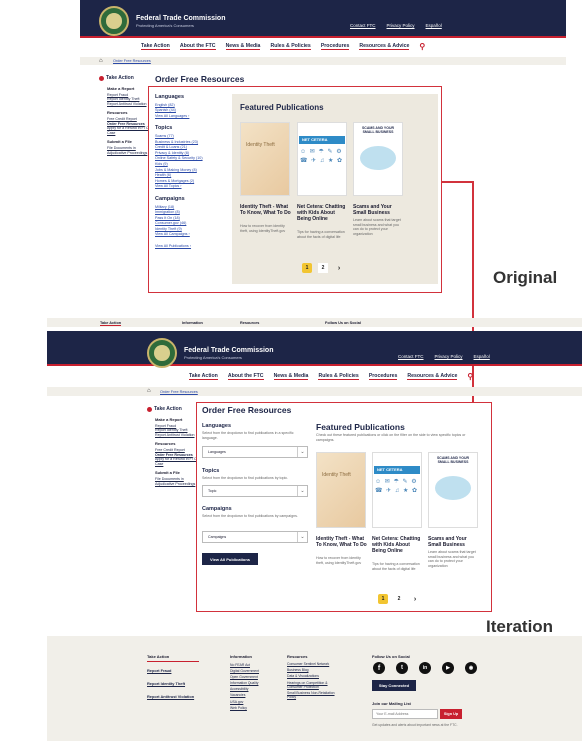 This screenshot has height=741, width=582. Describe the element at coordinates (297, 656) in the screenshot. I see `footer-col3-heading: Resources` at that location.